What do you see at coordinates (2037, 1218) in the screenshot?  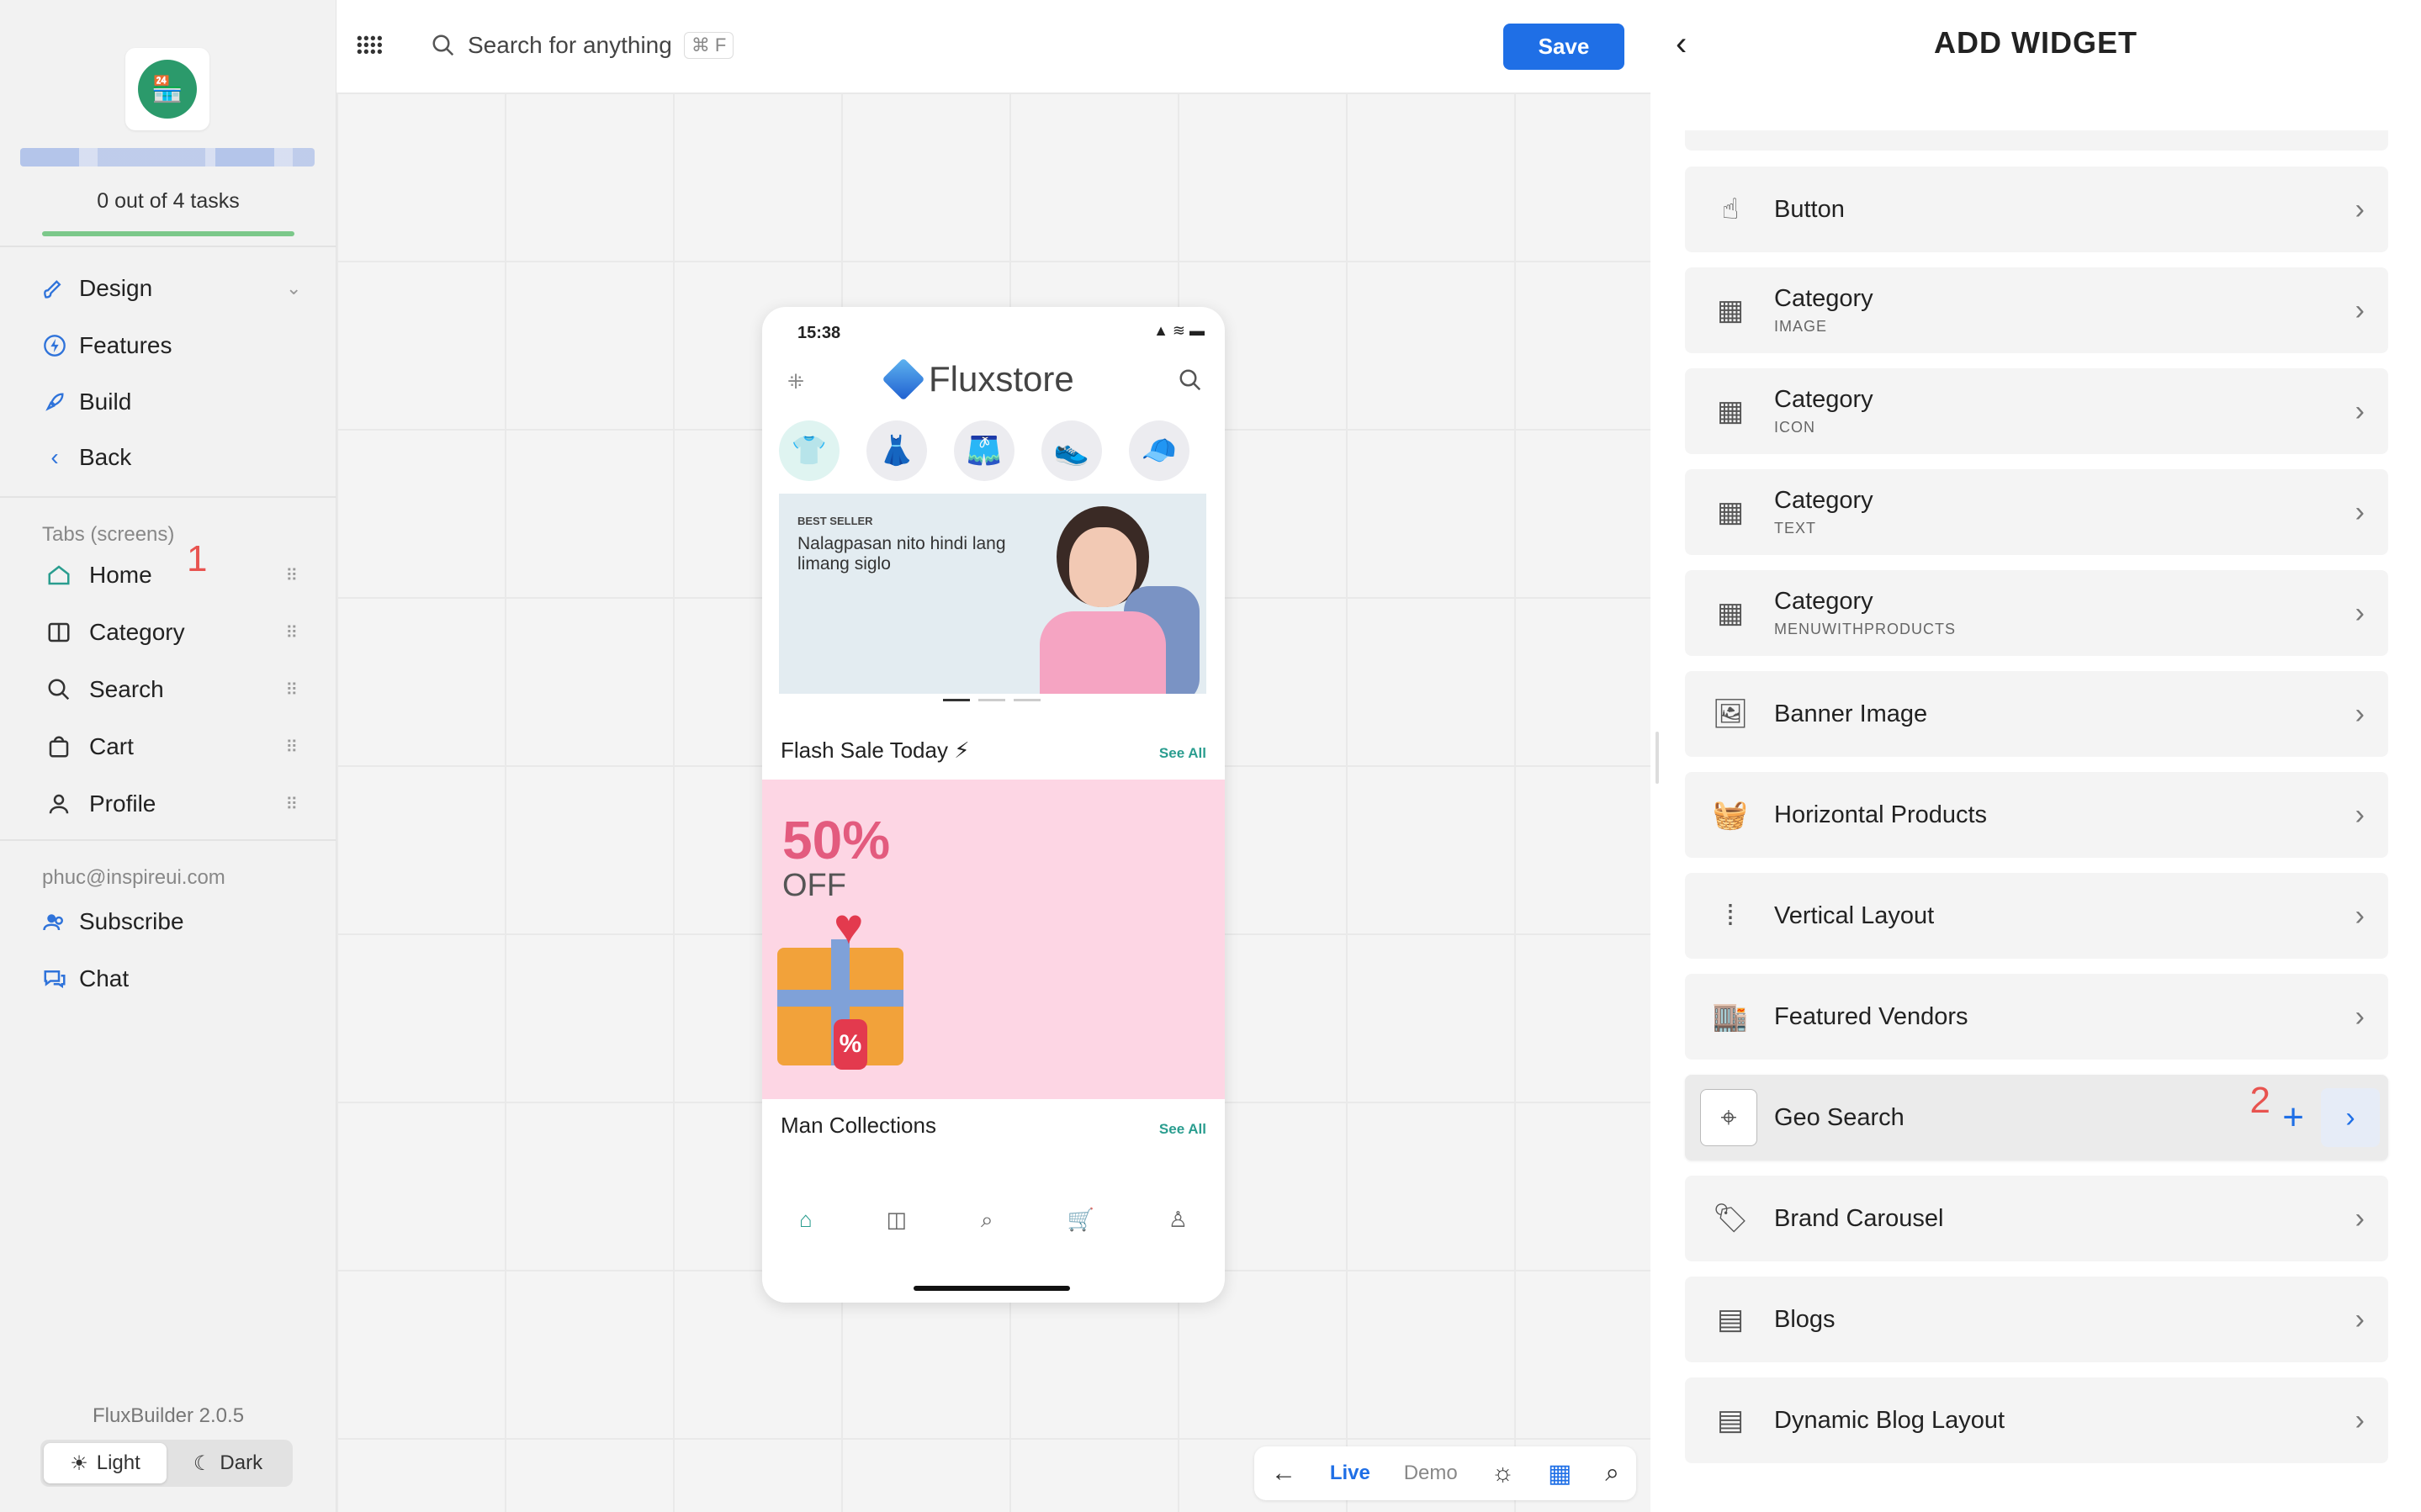 I see `widget-item: 🏷 Brand Carousel ›` at bounding box center [2037, 1218].